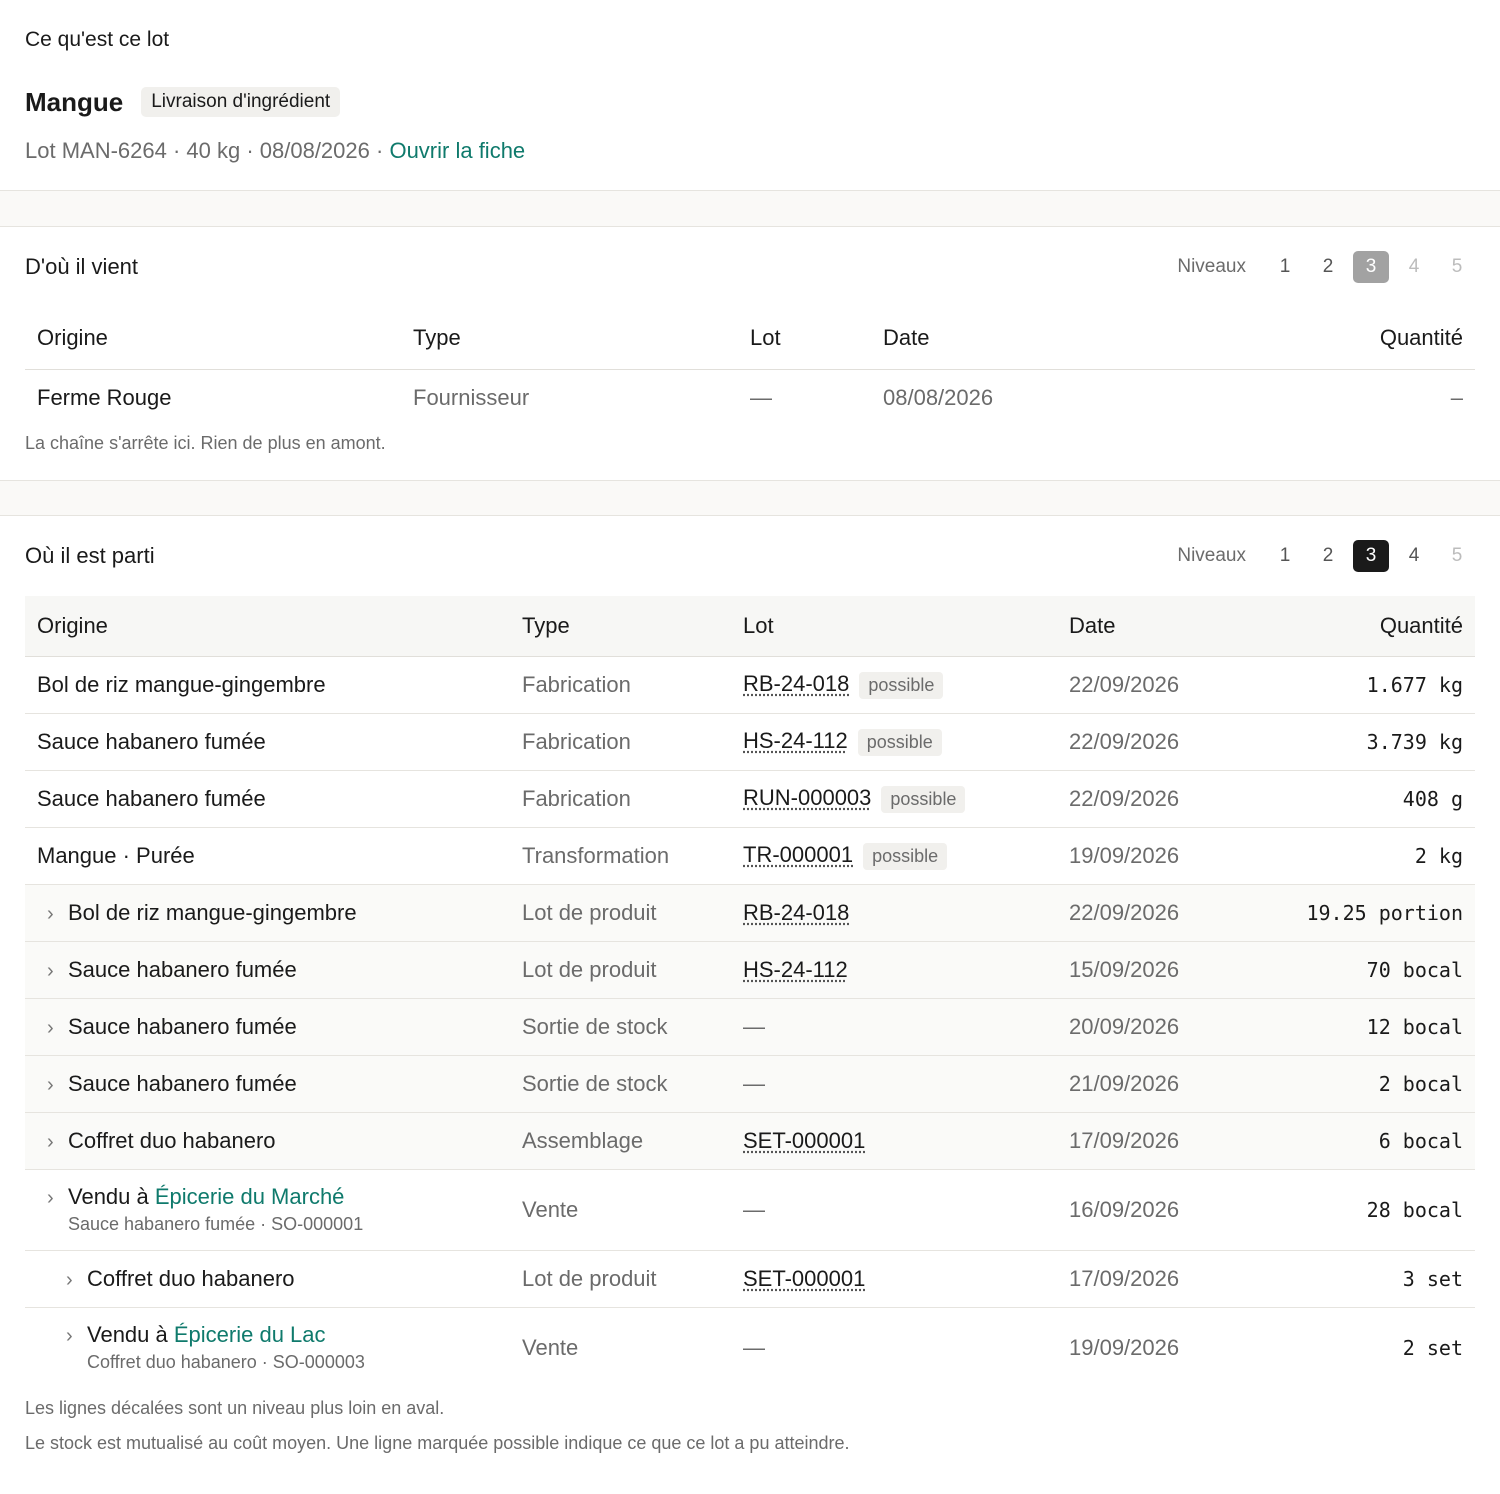 This screenshot has width=1500, height=1494. Describe the element at coordinates (457, 150) in the screenshot. I see `open-record-link: Ouvrir la fiche` at that location.